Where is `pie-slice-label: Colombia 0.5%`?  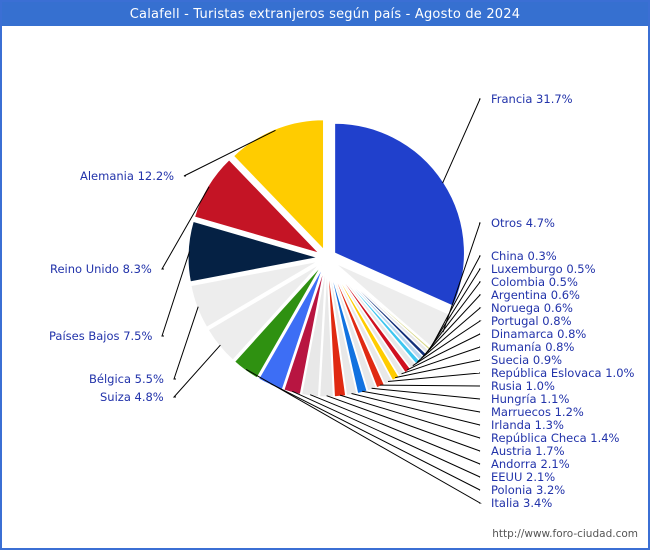 pie-slice-label: Colombia 0.5% is located at coordinates (534, 282).